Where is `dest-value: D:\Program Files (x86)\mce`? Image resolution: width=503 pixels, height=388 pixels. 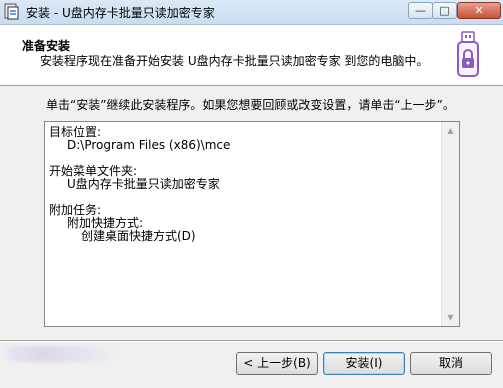 dest-value: D:\Program Files (x86)\mce is located at coordinates (149, 145).